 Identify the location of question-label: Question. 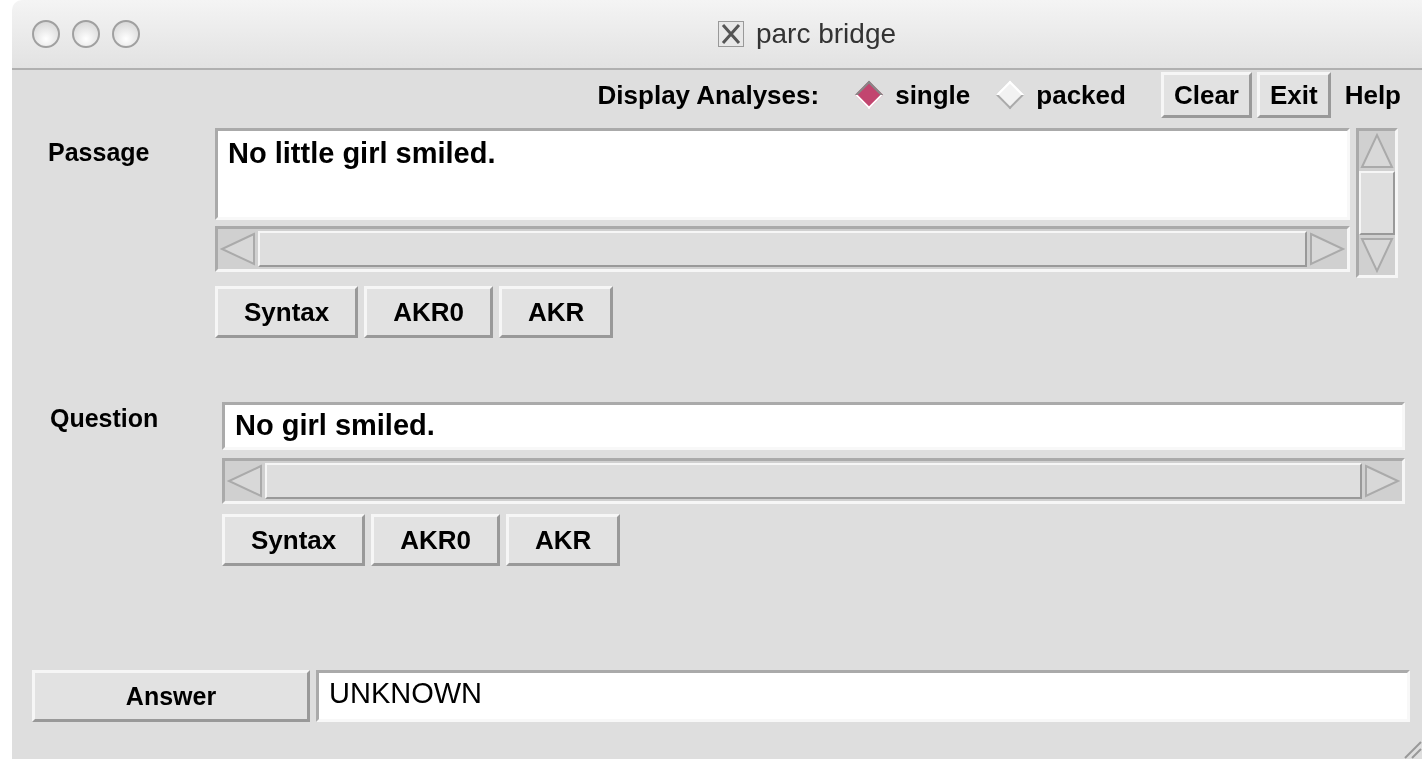
(105, 418).